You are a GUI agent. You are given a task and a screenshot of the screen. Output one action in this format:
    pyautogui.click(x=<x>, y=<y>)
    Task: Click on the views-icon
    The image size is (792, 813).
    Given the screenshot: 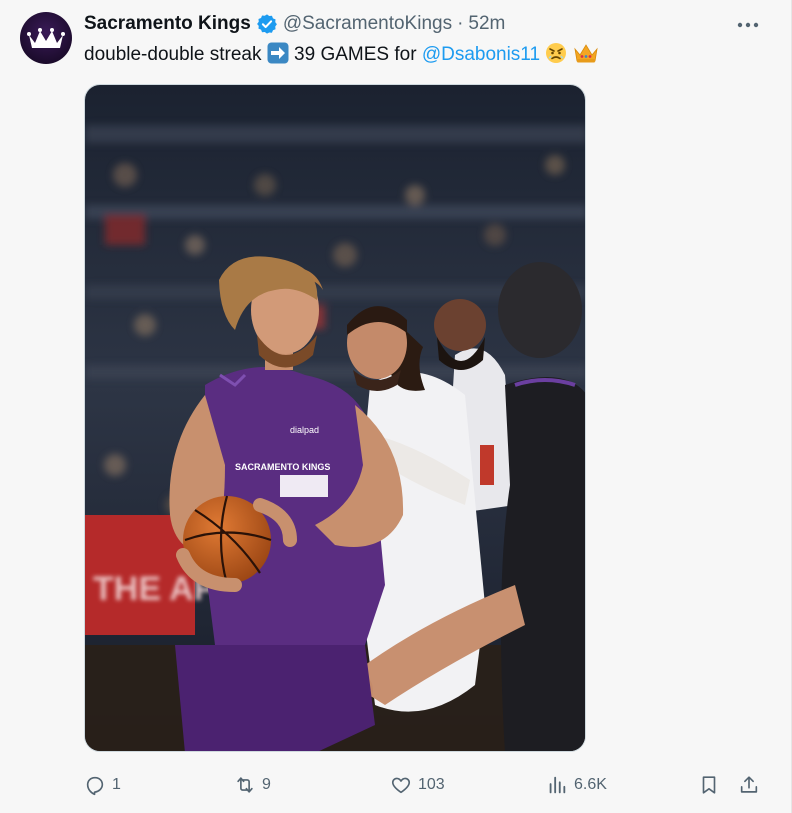 What is the action you would take?
    pyautogui.click(x=557, y=785)
    